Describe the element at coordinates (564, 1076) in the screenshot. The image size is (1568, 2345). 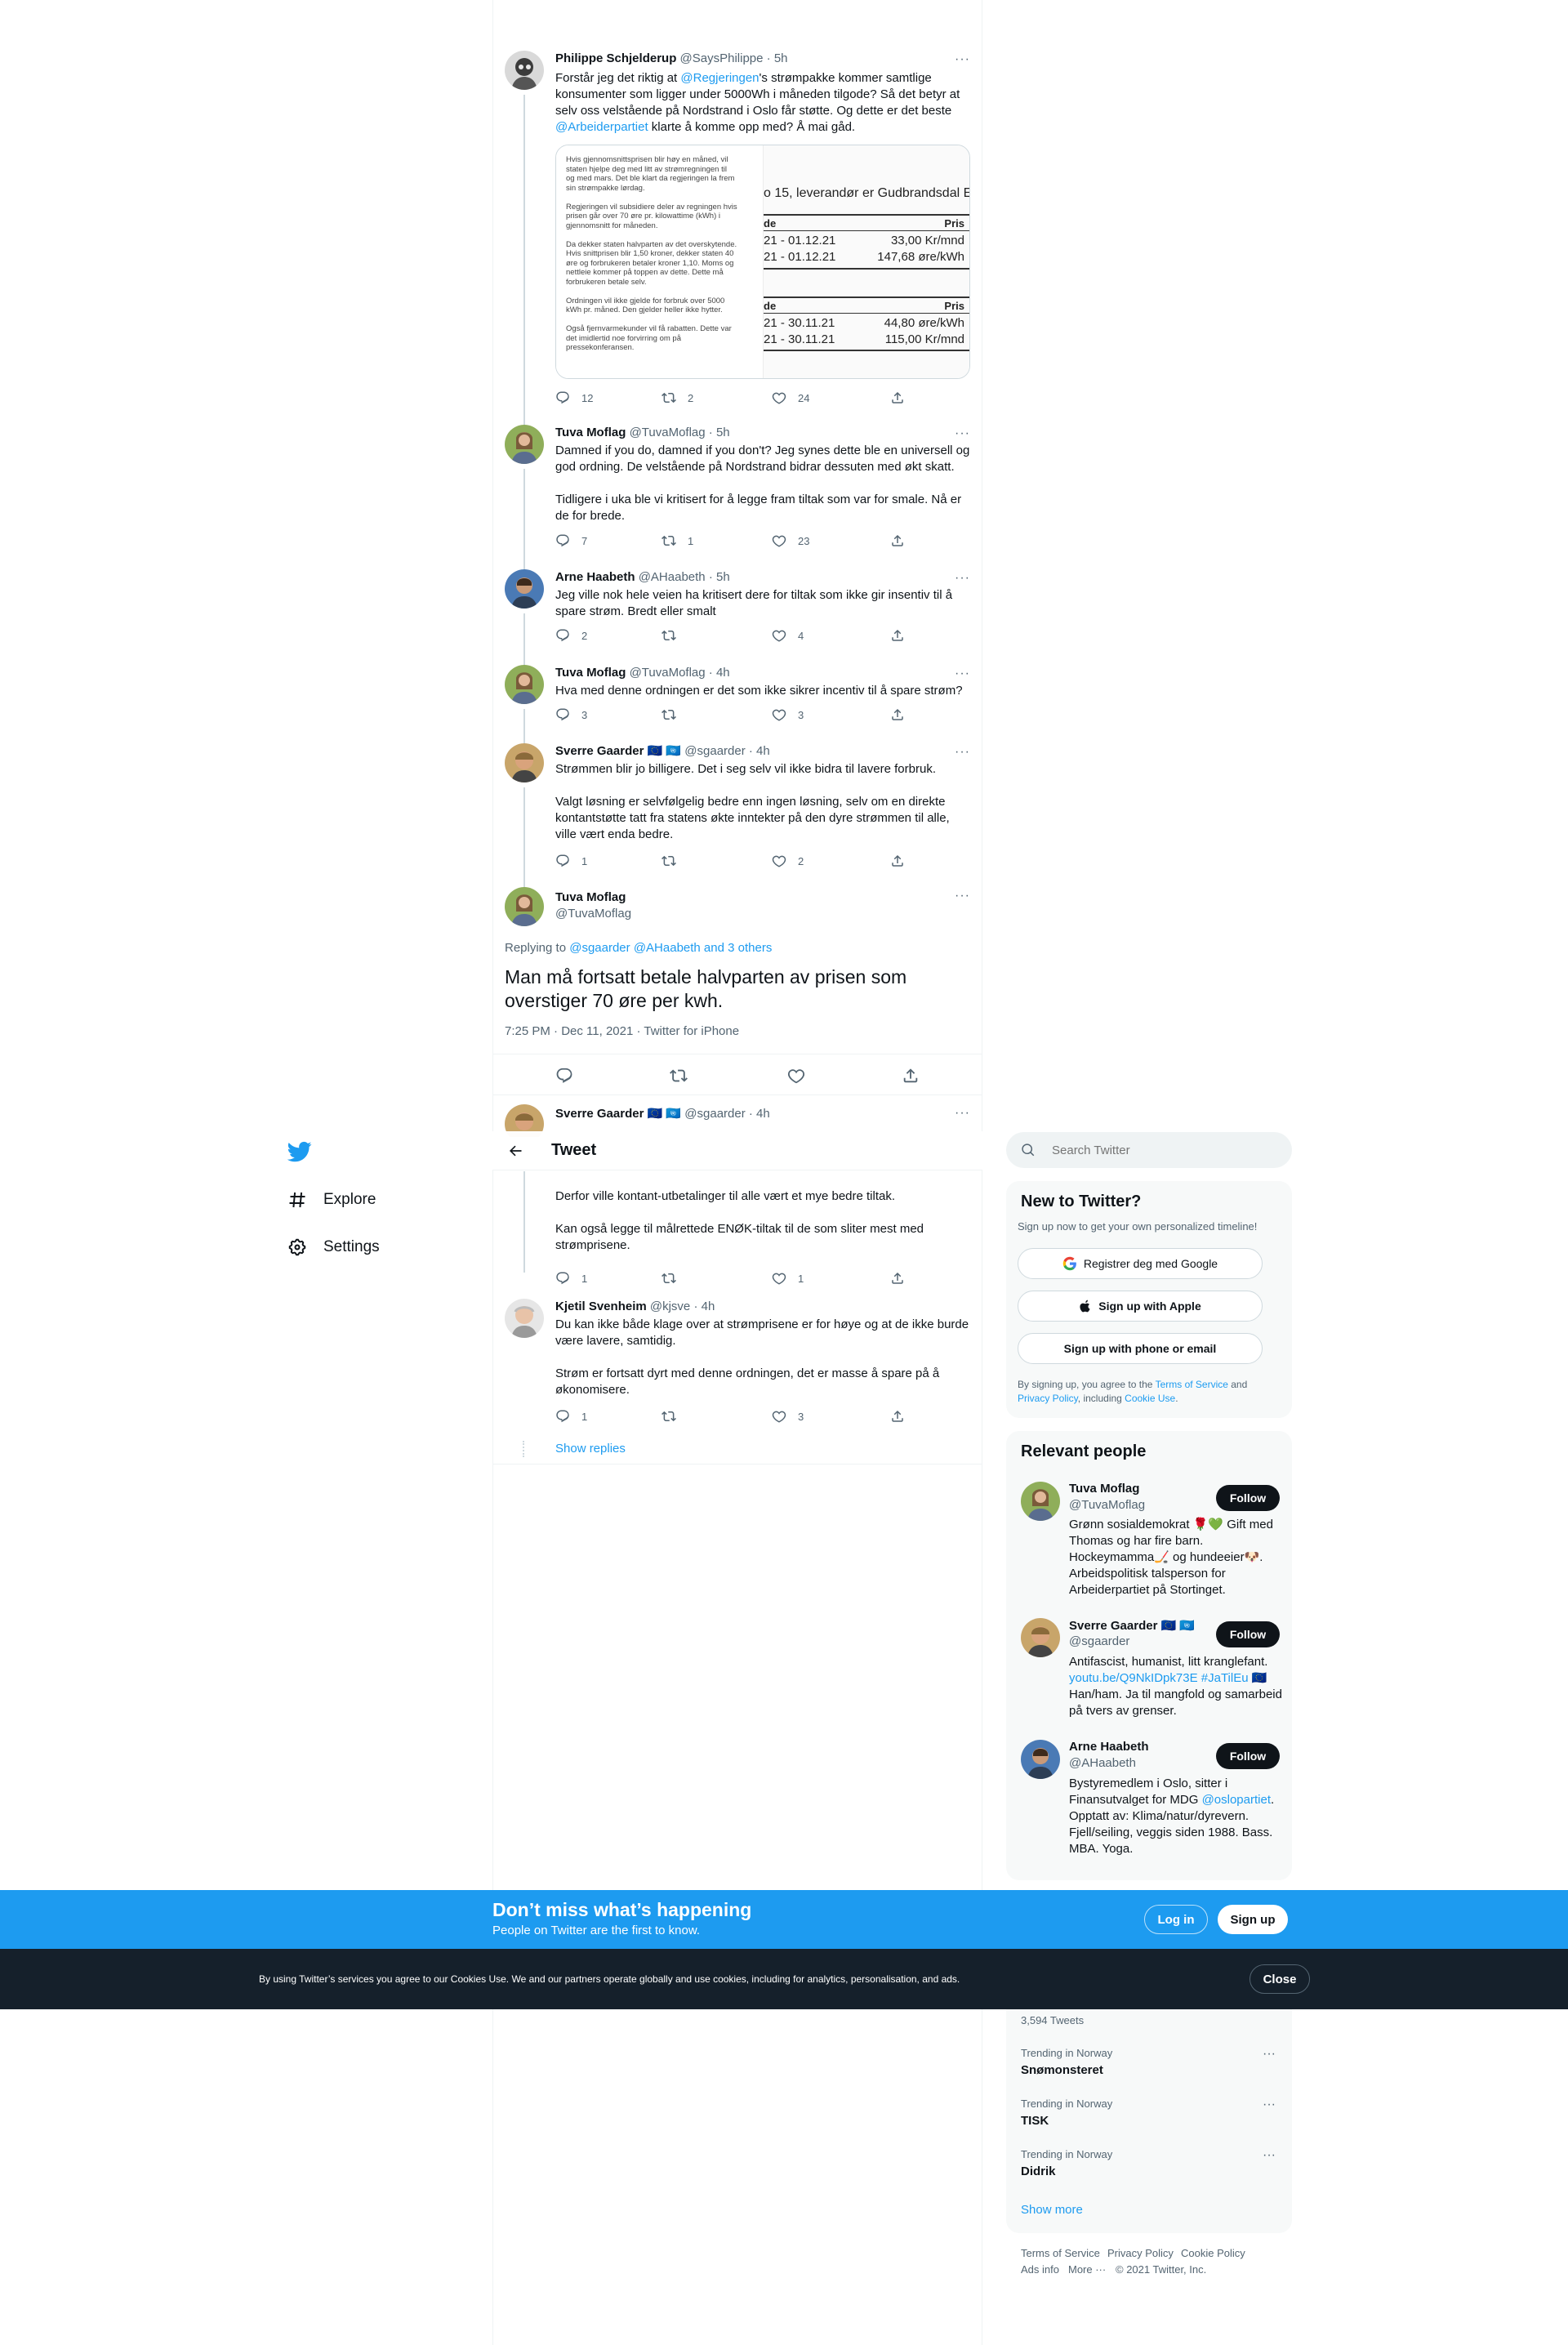
I see `reply-button` at that location.